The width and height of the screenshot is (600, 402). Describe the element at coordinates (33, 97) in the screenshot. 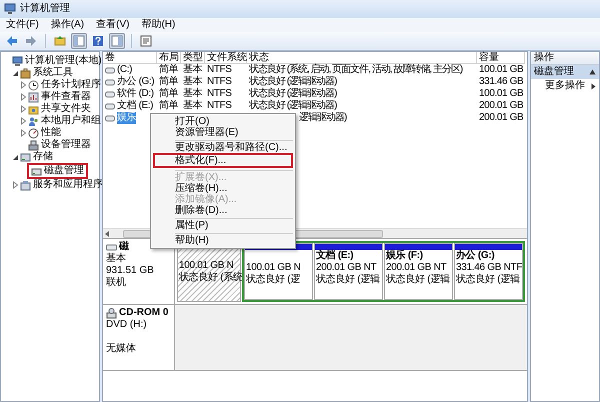

I see `log-icon` at that location.